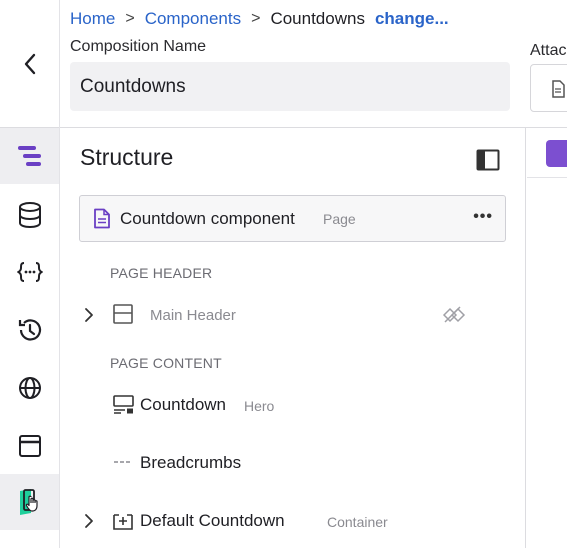 Image resolution: width=567 pixels, height=548 pixels. I want to click on composition-name-input, so click(290, 86).